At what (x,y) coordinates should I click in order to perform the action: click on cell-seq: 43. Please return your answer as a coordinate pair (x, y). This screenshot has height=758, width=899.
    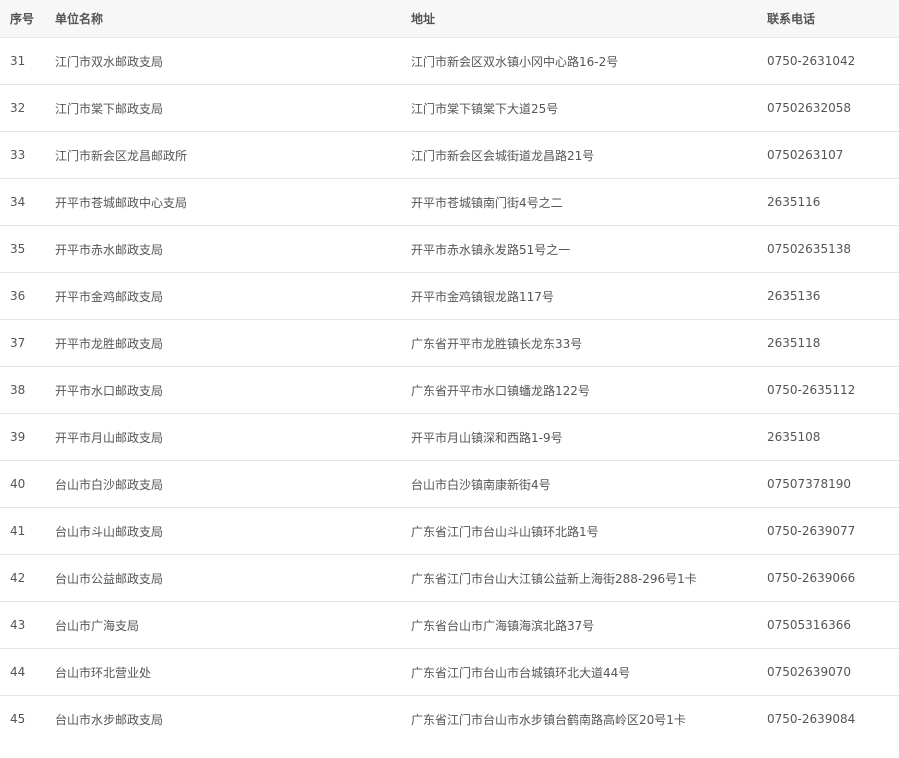
    Looking at the image, I should click on (27, 625).